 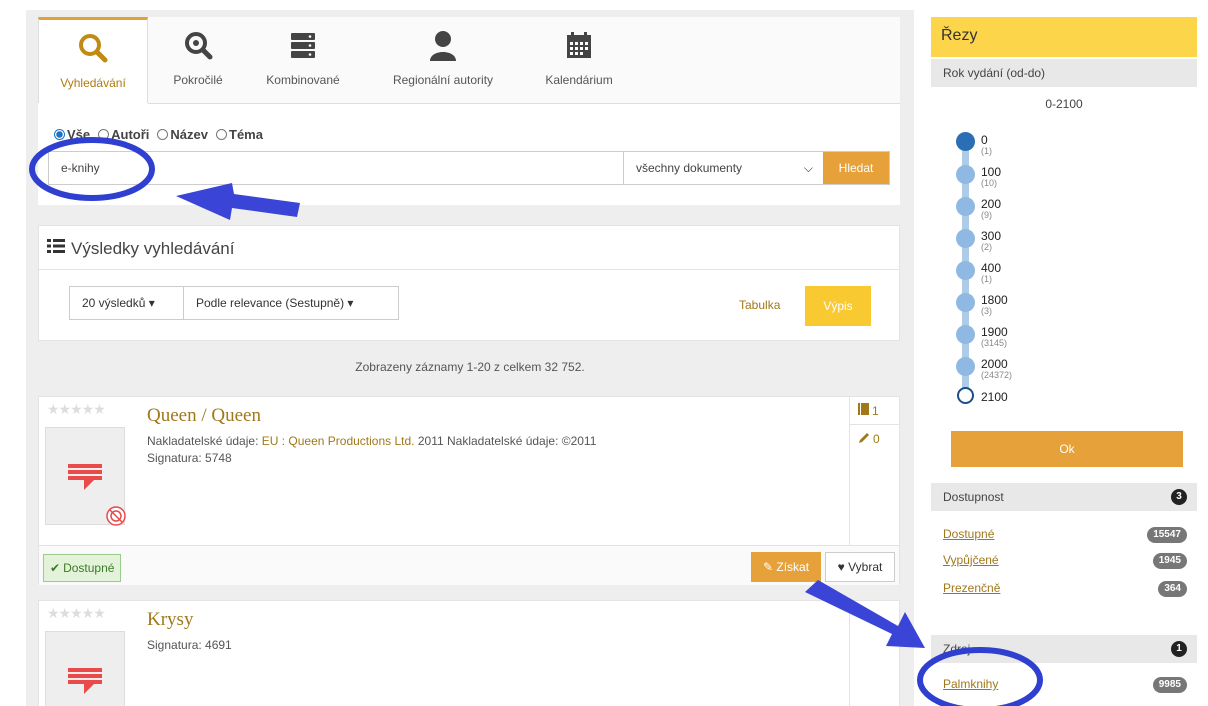 I want to click on select-button: ♥ Vybrat, so click(x=860, y=567).